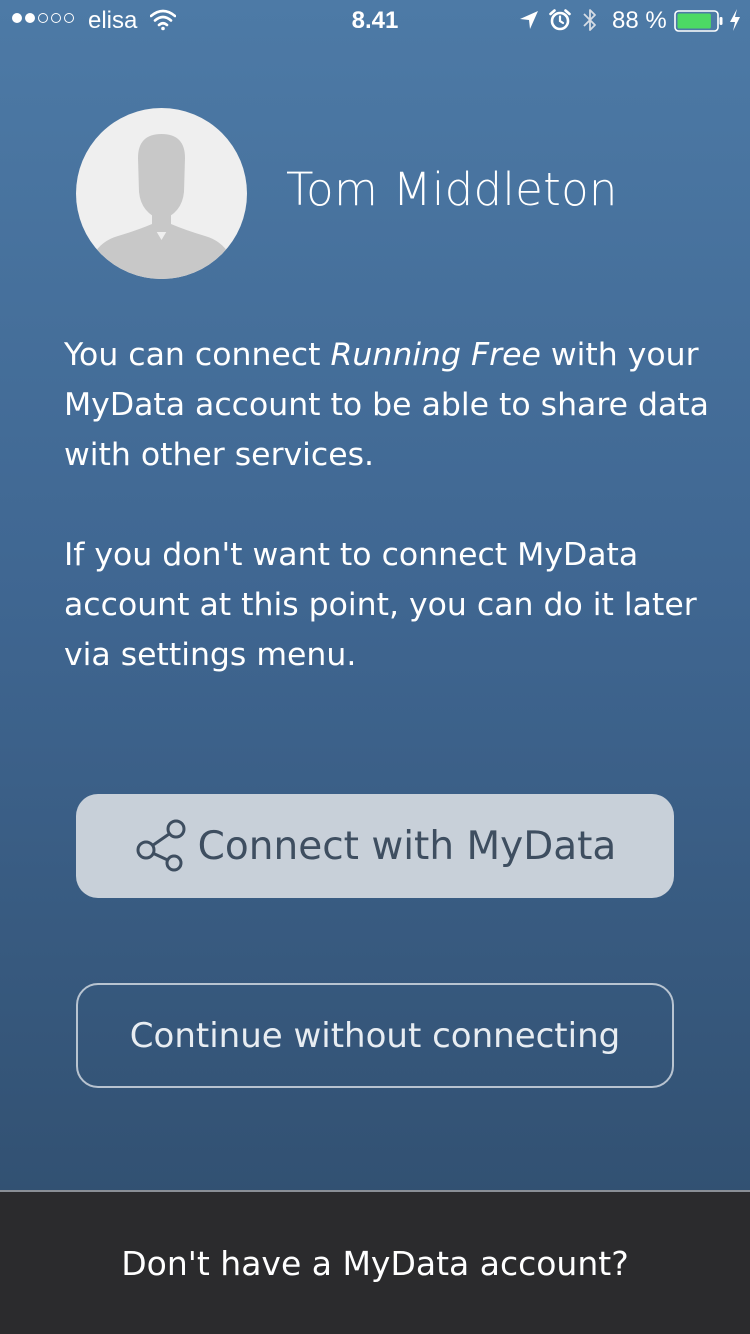  I want to click on continue-without-connecting-button: Continue without connecting, so click(375, 1035).